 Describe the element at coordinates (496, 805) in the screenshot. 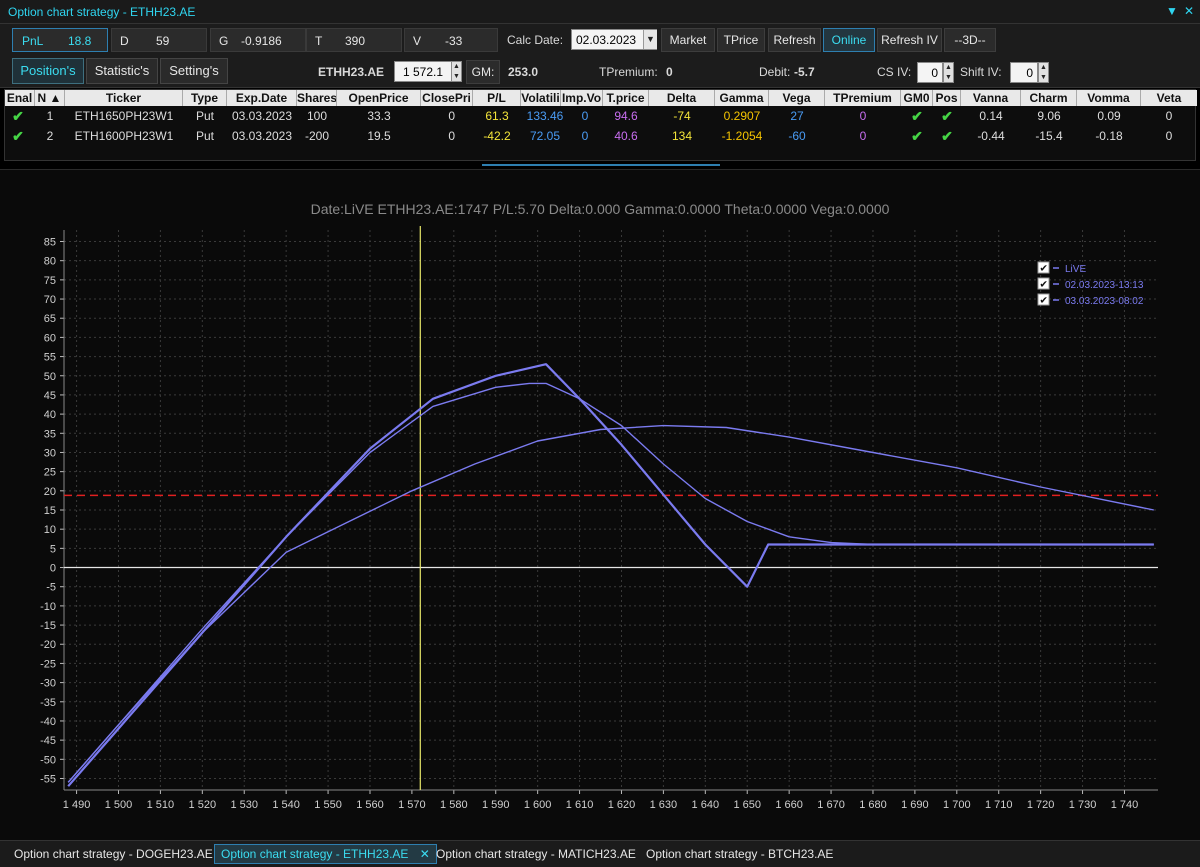

I see `x-tick-label: 1 590` at that location.